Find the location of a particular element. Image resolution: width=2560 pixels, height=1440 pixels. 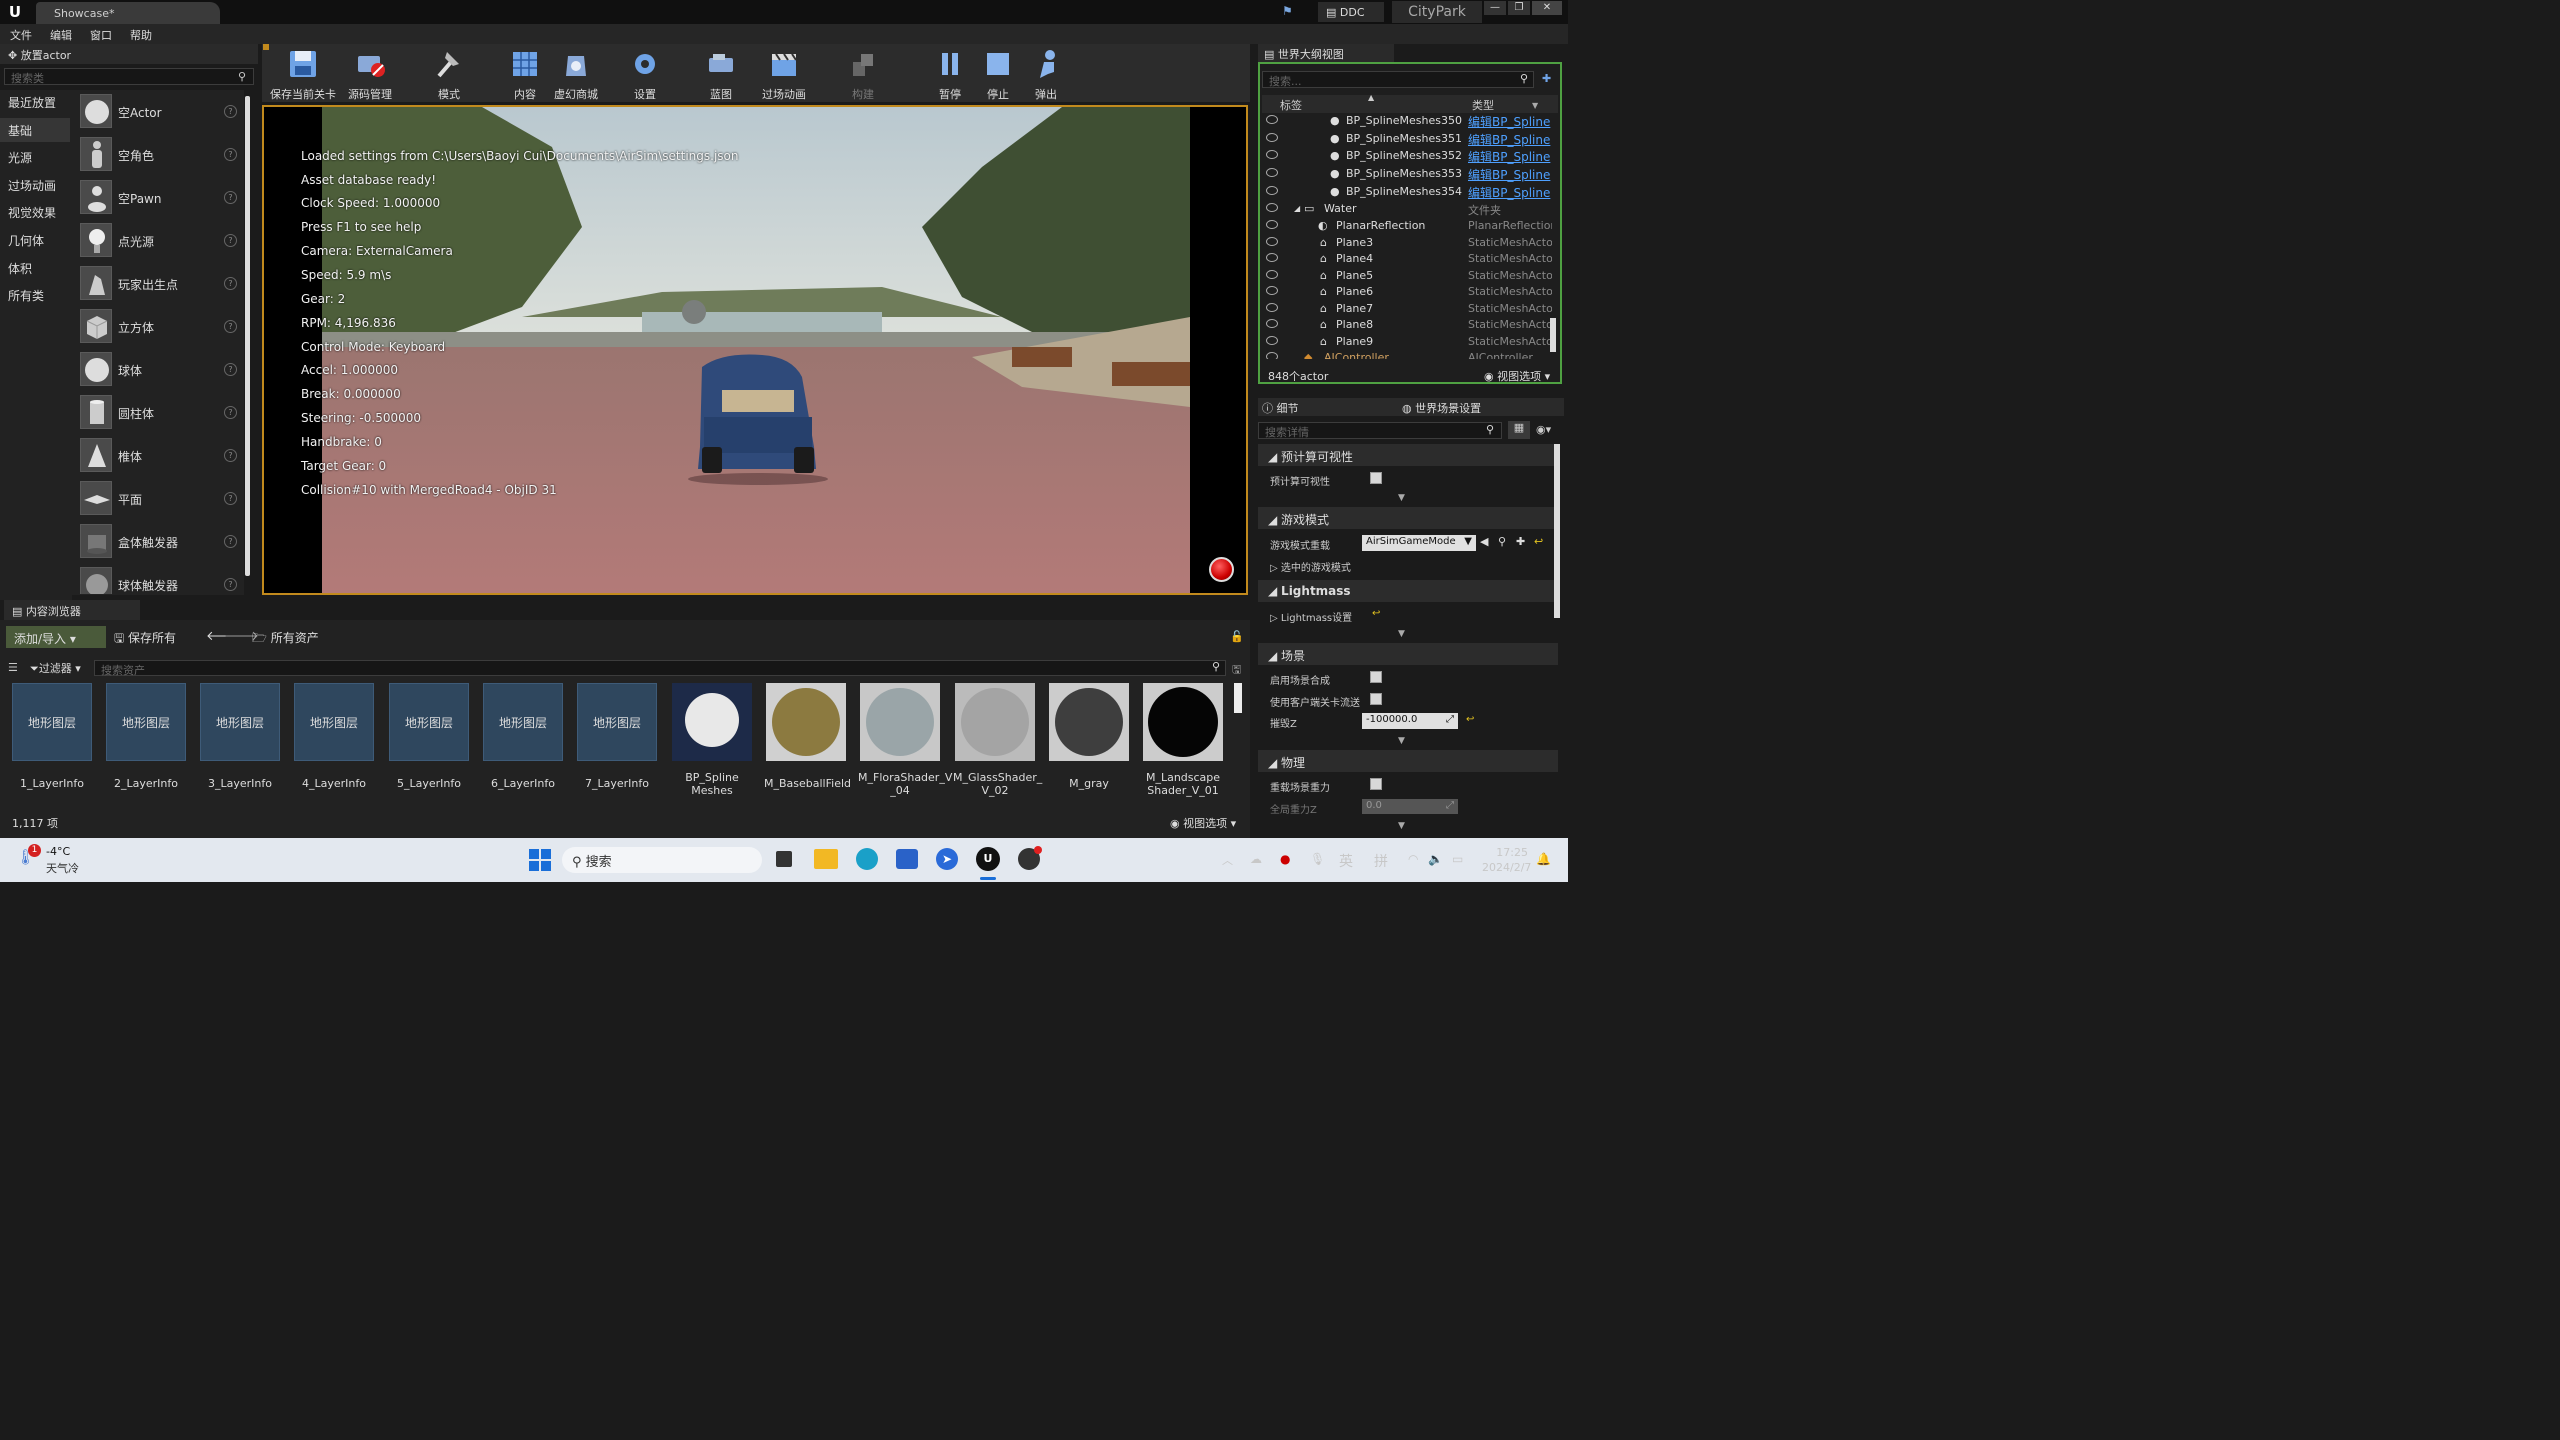

category-recent: 最近放置 is located at coordinates (35, 102).